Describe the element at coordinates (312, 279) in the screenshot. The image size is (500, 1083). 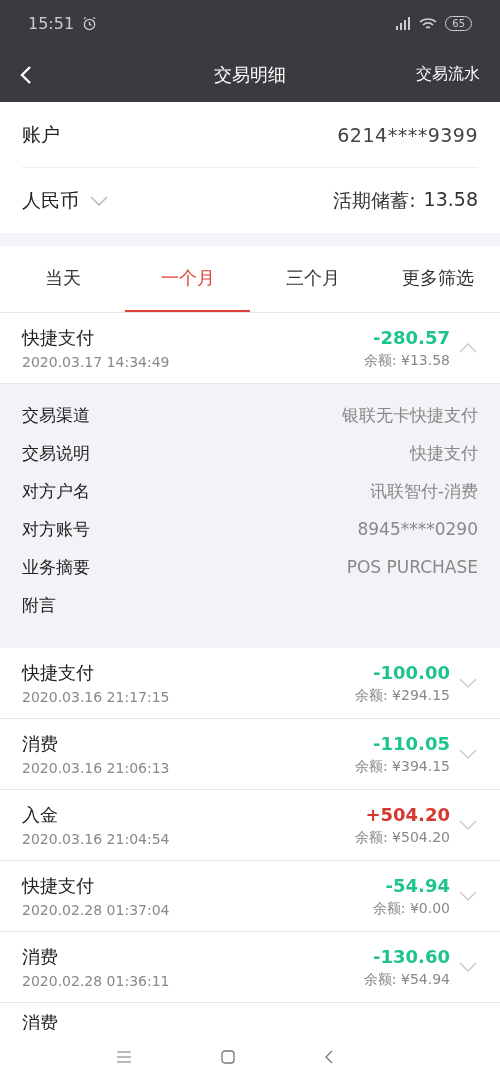
I see `period-tab: 三个月` at that location.